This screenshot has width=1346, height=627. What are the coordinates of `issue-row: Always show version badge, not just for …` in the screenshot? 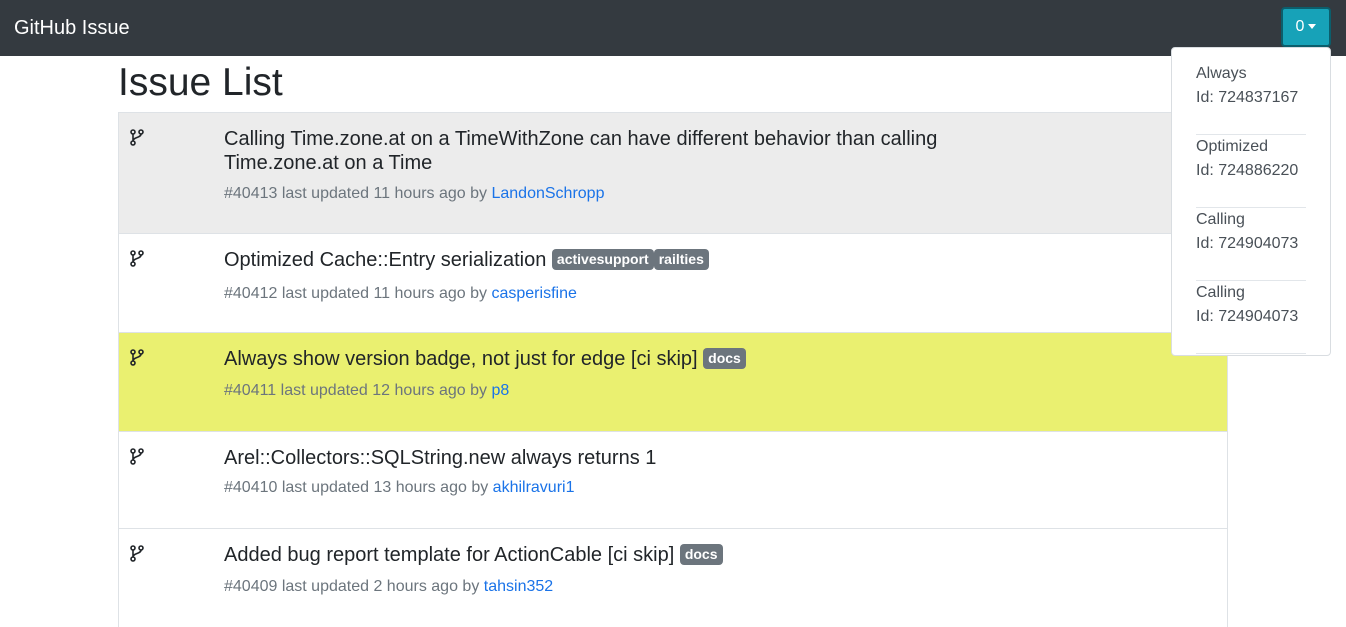 It's located at (673, 382).